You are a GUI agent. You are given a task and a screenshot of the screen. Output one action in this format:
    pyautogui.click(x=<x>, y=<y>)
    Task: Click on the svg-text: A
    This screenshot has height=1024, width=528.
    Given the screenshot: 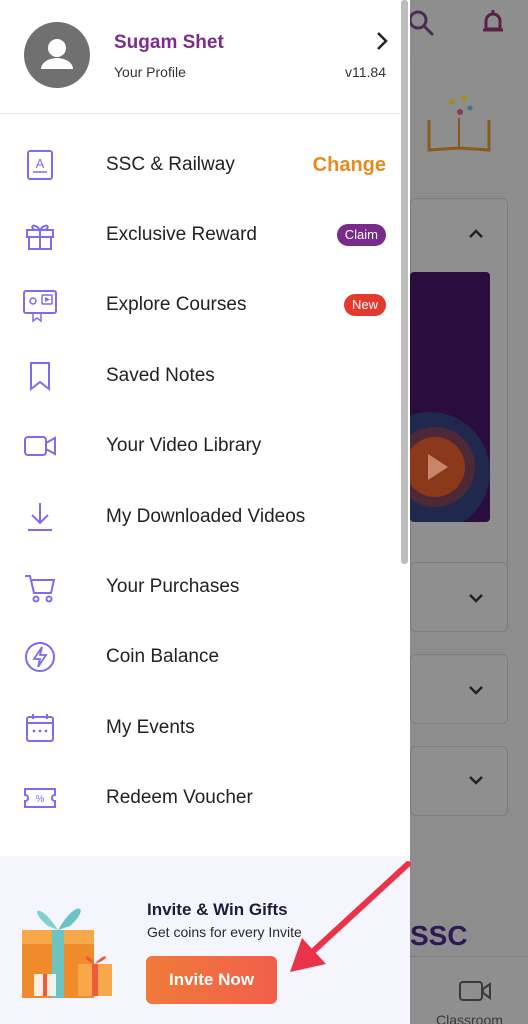 What is the action you would take?
    pyautogui.click(x=40, y=163)
    